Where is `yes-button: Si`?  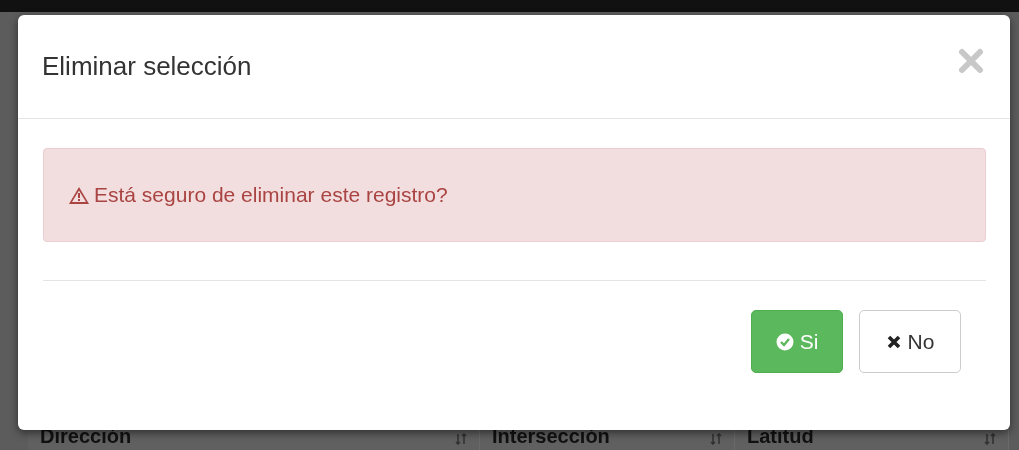
yes-button: Si is located at coordinates (797, 341).